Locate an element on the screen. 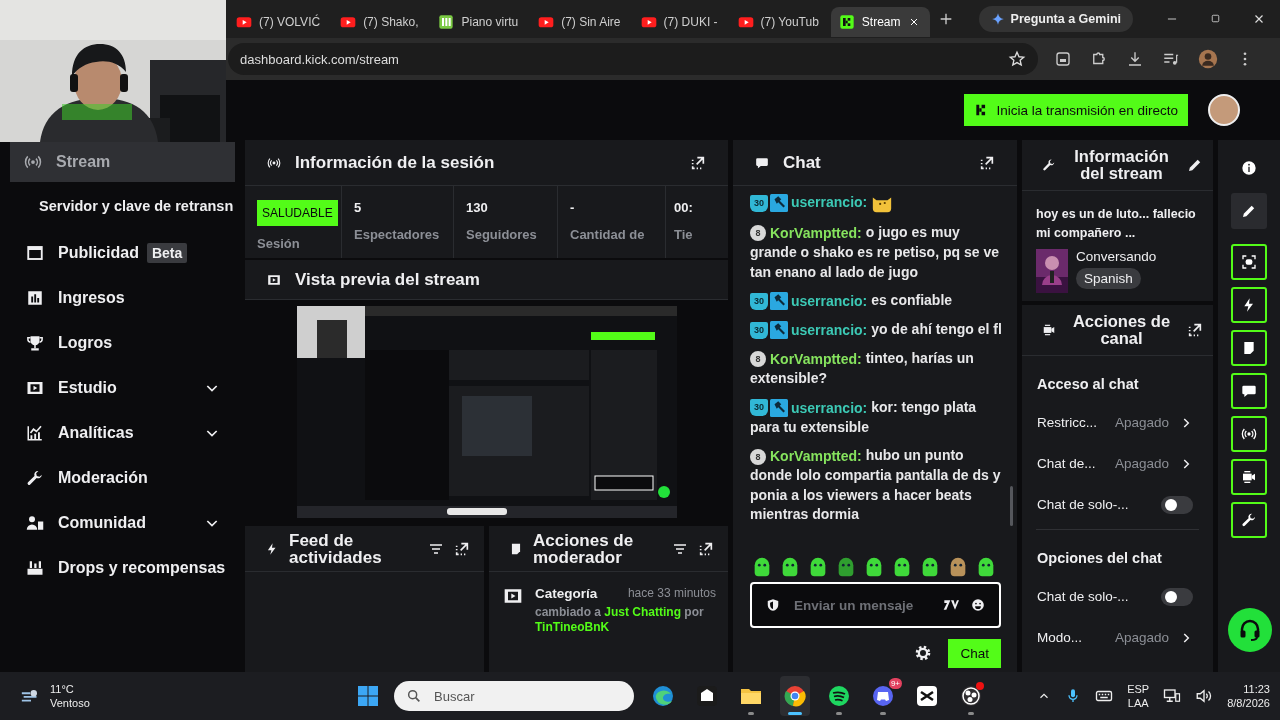 The width and height of the screenshot is (1280, 720). network-icon is located at coordinates (1172, 696).